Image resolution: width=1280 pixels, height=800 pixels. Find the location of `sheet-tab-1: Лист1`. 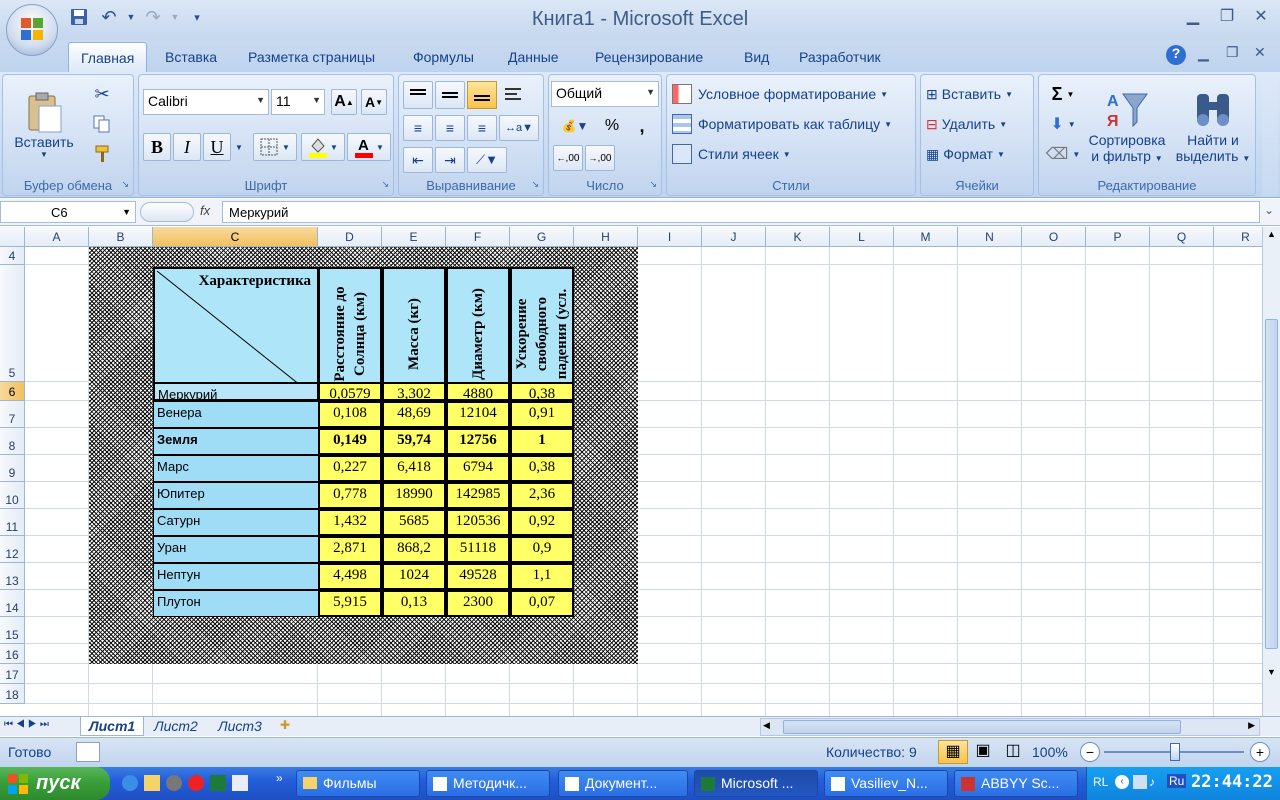

sheet-tab-1: Лист1 is located at coordinates (112, 726).